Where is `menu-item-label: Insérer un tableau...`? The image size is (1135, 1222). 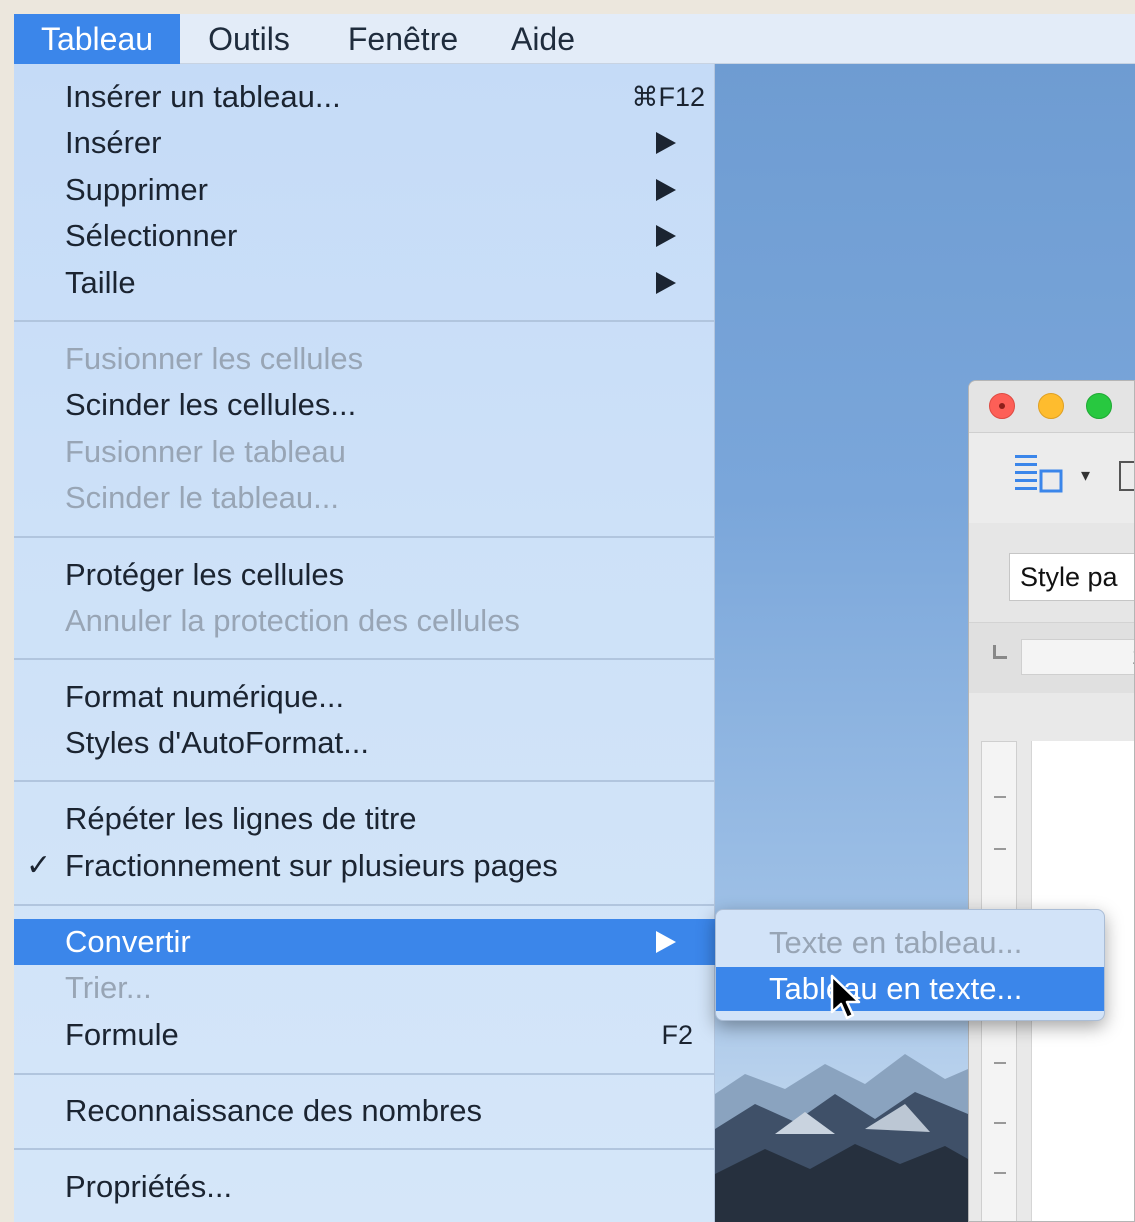 menu-item-label: Insérer un tableau... is located at coordinates (203, 96).